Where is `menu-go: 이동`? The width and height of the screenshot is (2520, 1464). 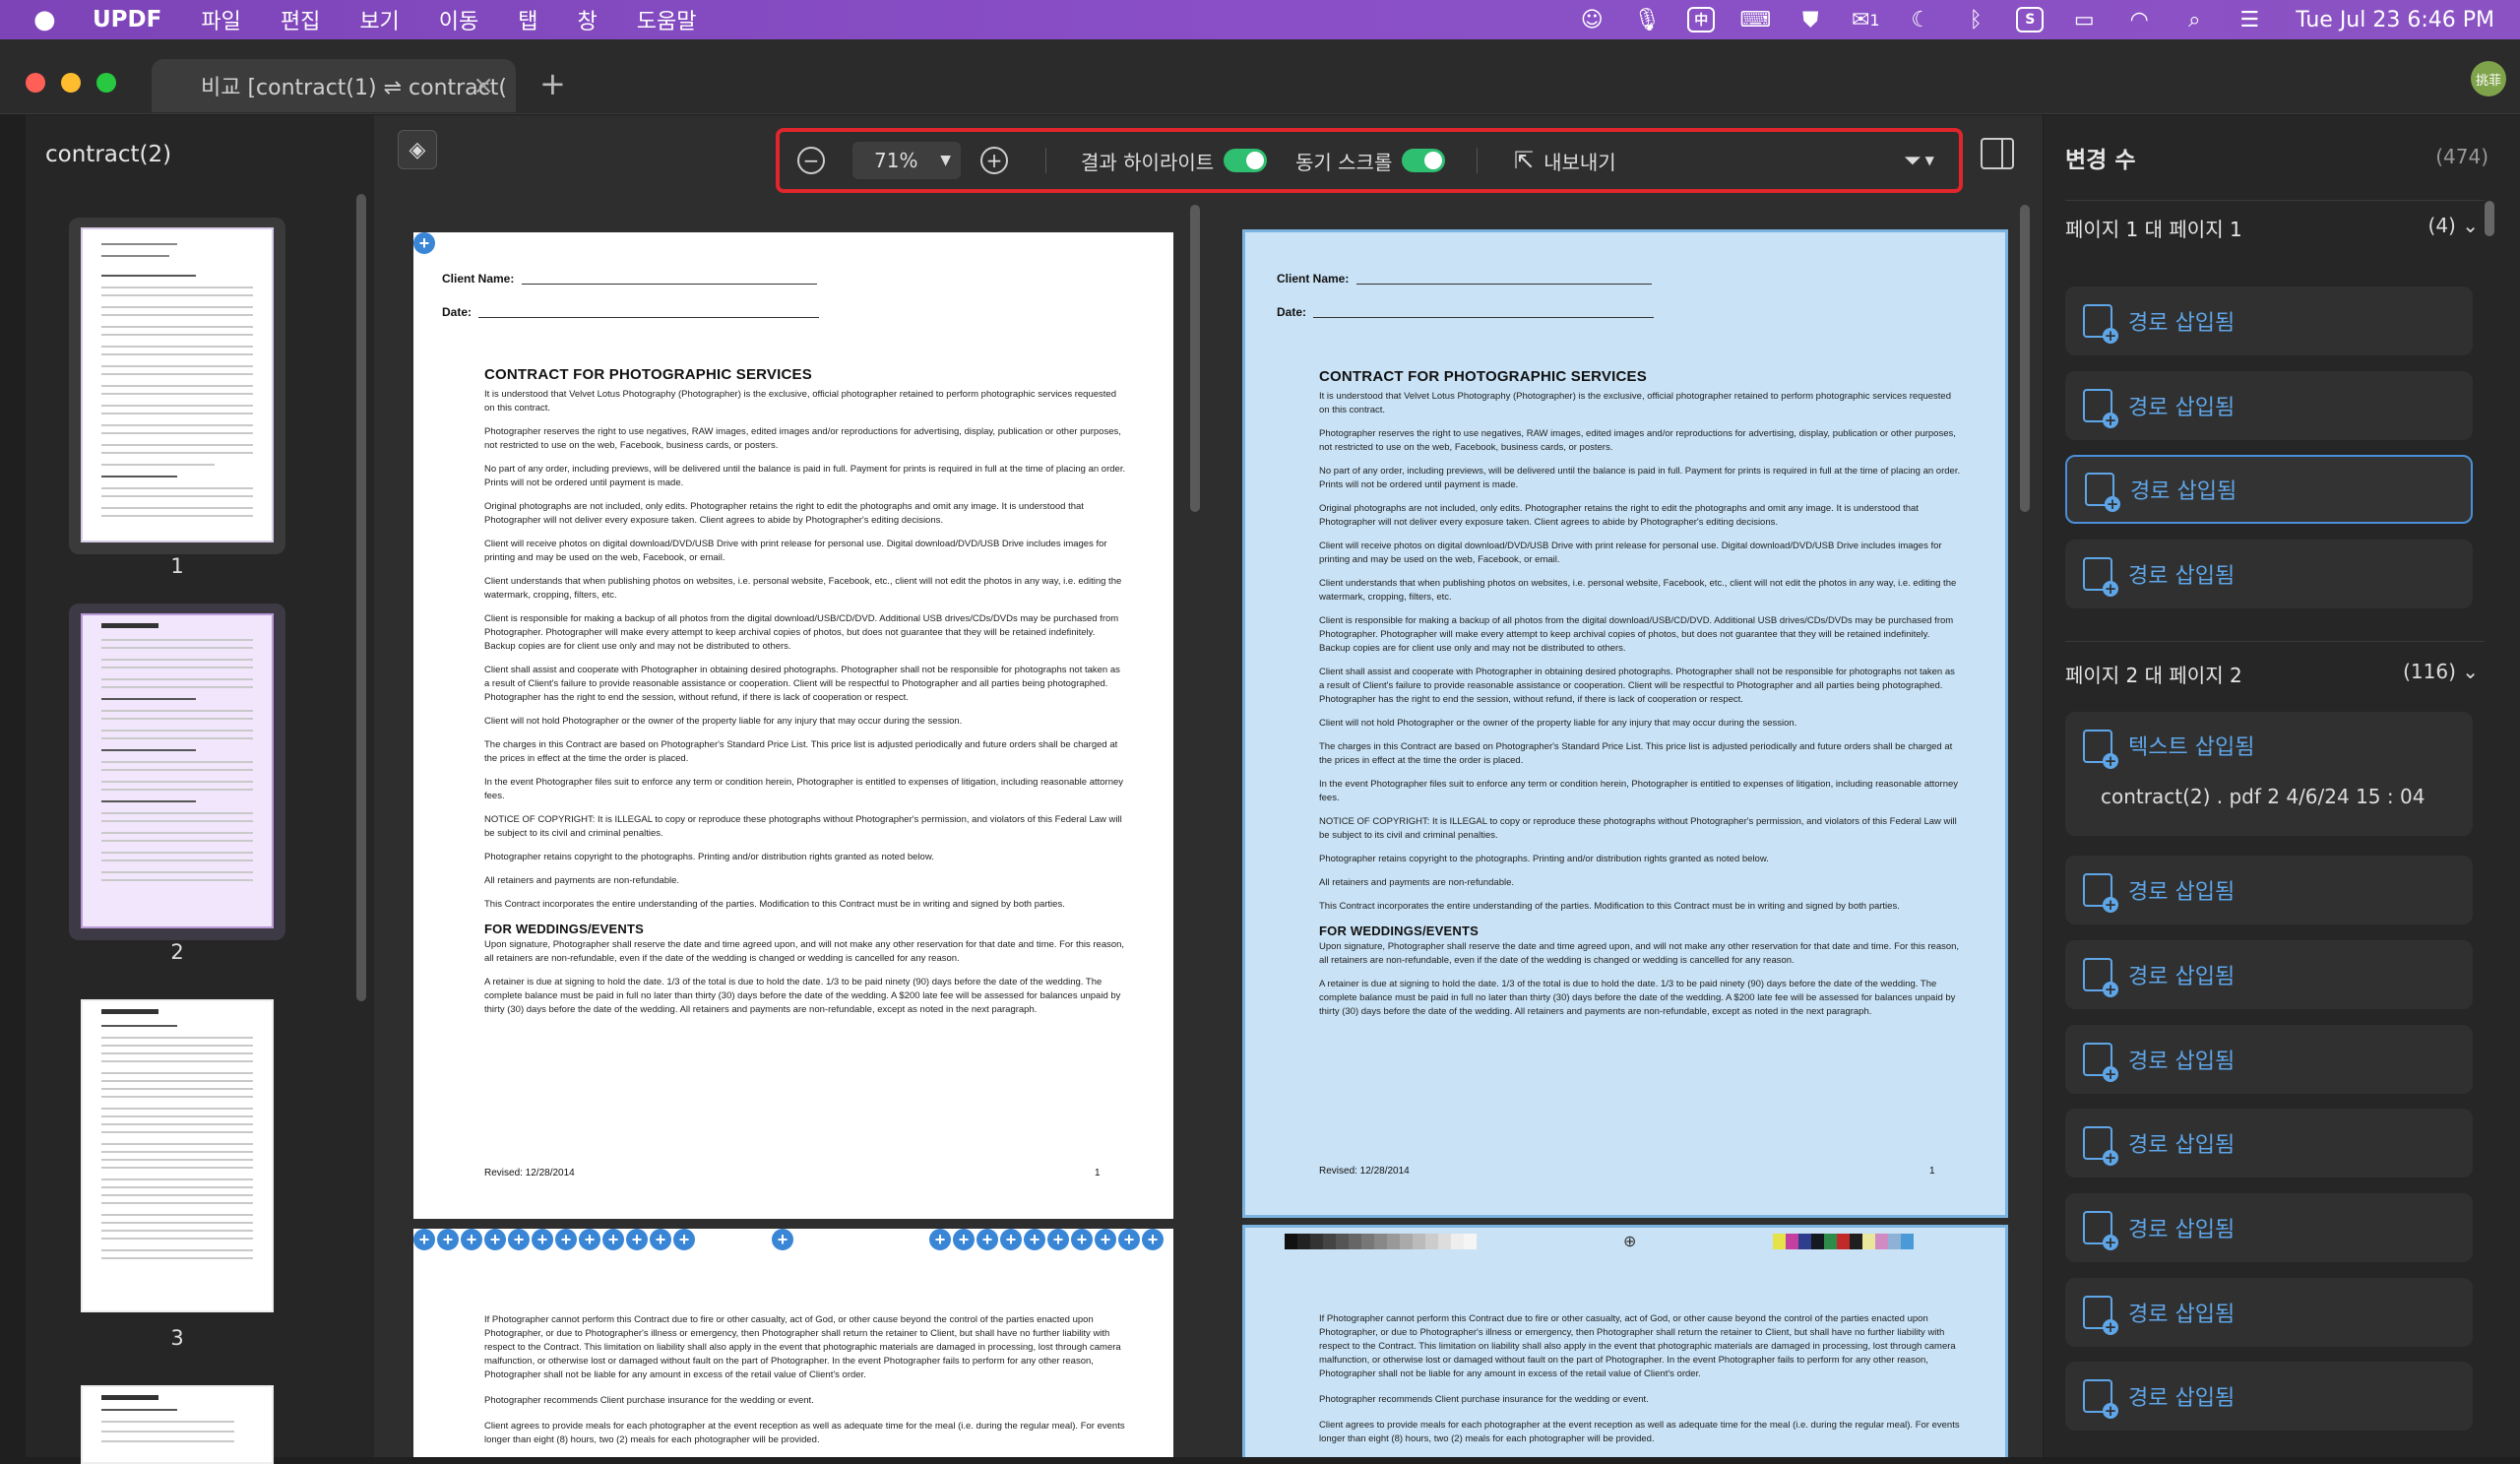 menu-go: 이동 is located at coordinates (458, 20).